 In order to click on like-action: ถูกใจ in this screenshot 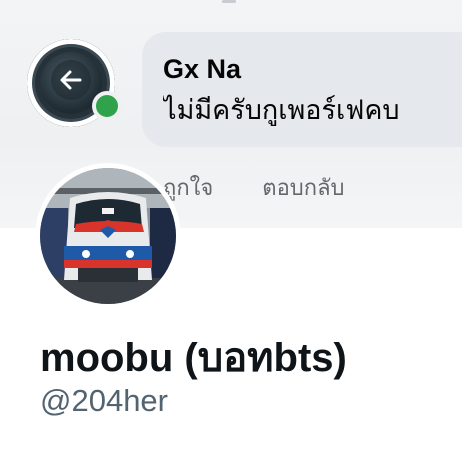, I will do `click(188, 188)`.